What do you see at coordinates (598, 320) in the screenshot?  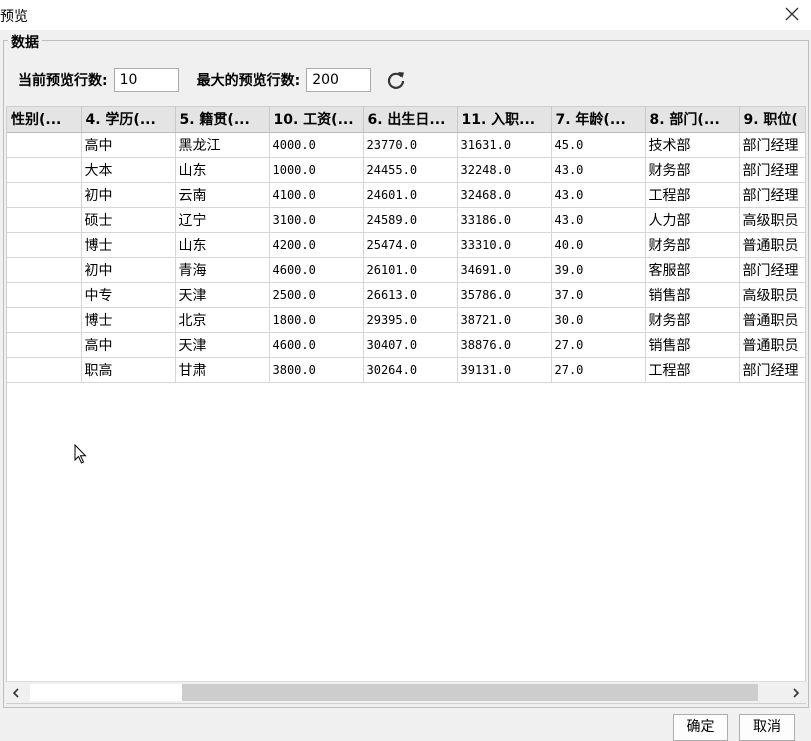 I see `table-cell: 30.0` at bounding box center [598, 320].